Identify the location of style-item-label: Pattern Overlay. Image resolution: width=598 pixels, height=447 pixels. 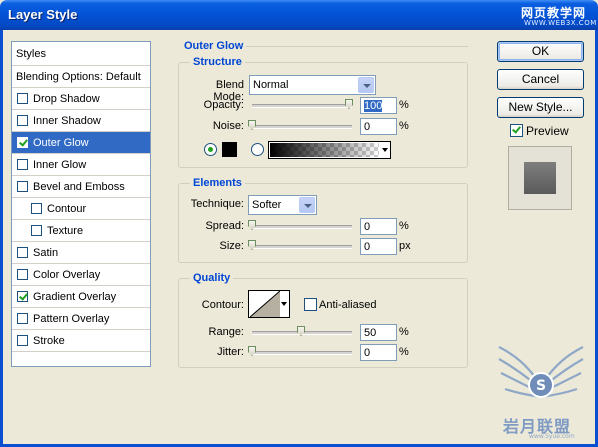
(71, 318).